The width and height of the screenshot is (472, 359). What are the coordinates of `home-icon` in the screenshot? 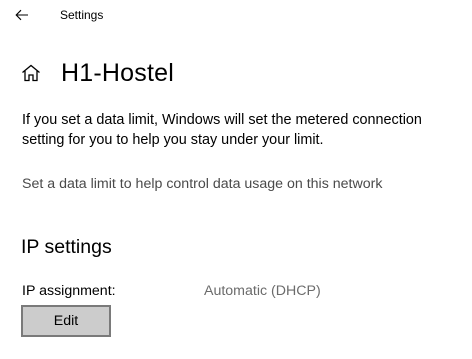 It's located at (31, 73).